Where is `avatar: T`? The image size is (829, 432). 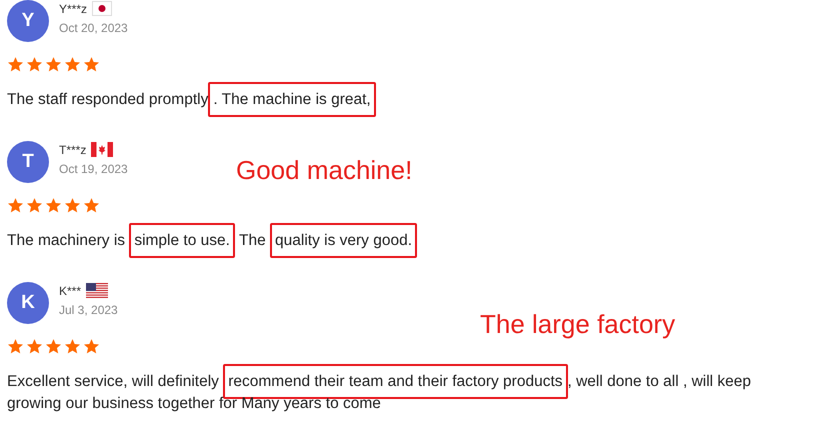 avatar: T is located at coordinates (28, 162).